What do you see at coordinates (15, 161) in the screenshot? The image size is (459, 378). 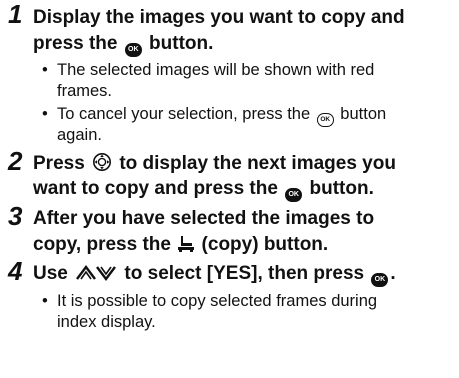 I see `step-number: 2` at bounding box center [15, 161].